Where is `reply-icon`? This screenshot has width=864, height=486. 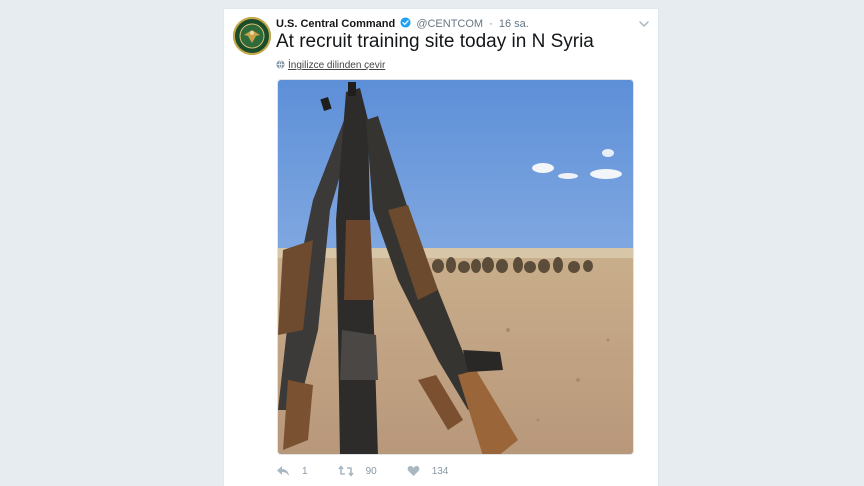 reply-icon is located at coordinates (283, 471).